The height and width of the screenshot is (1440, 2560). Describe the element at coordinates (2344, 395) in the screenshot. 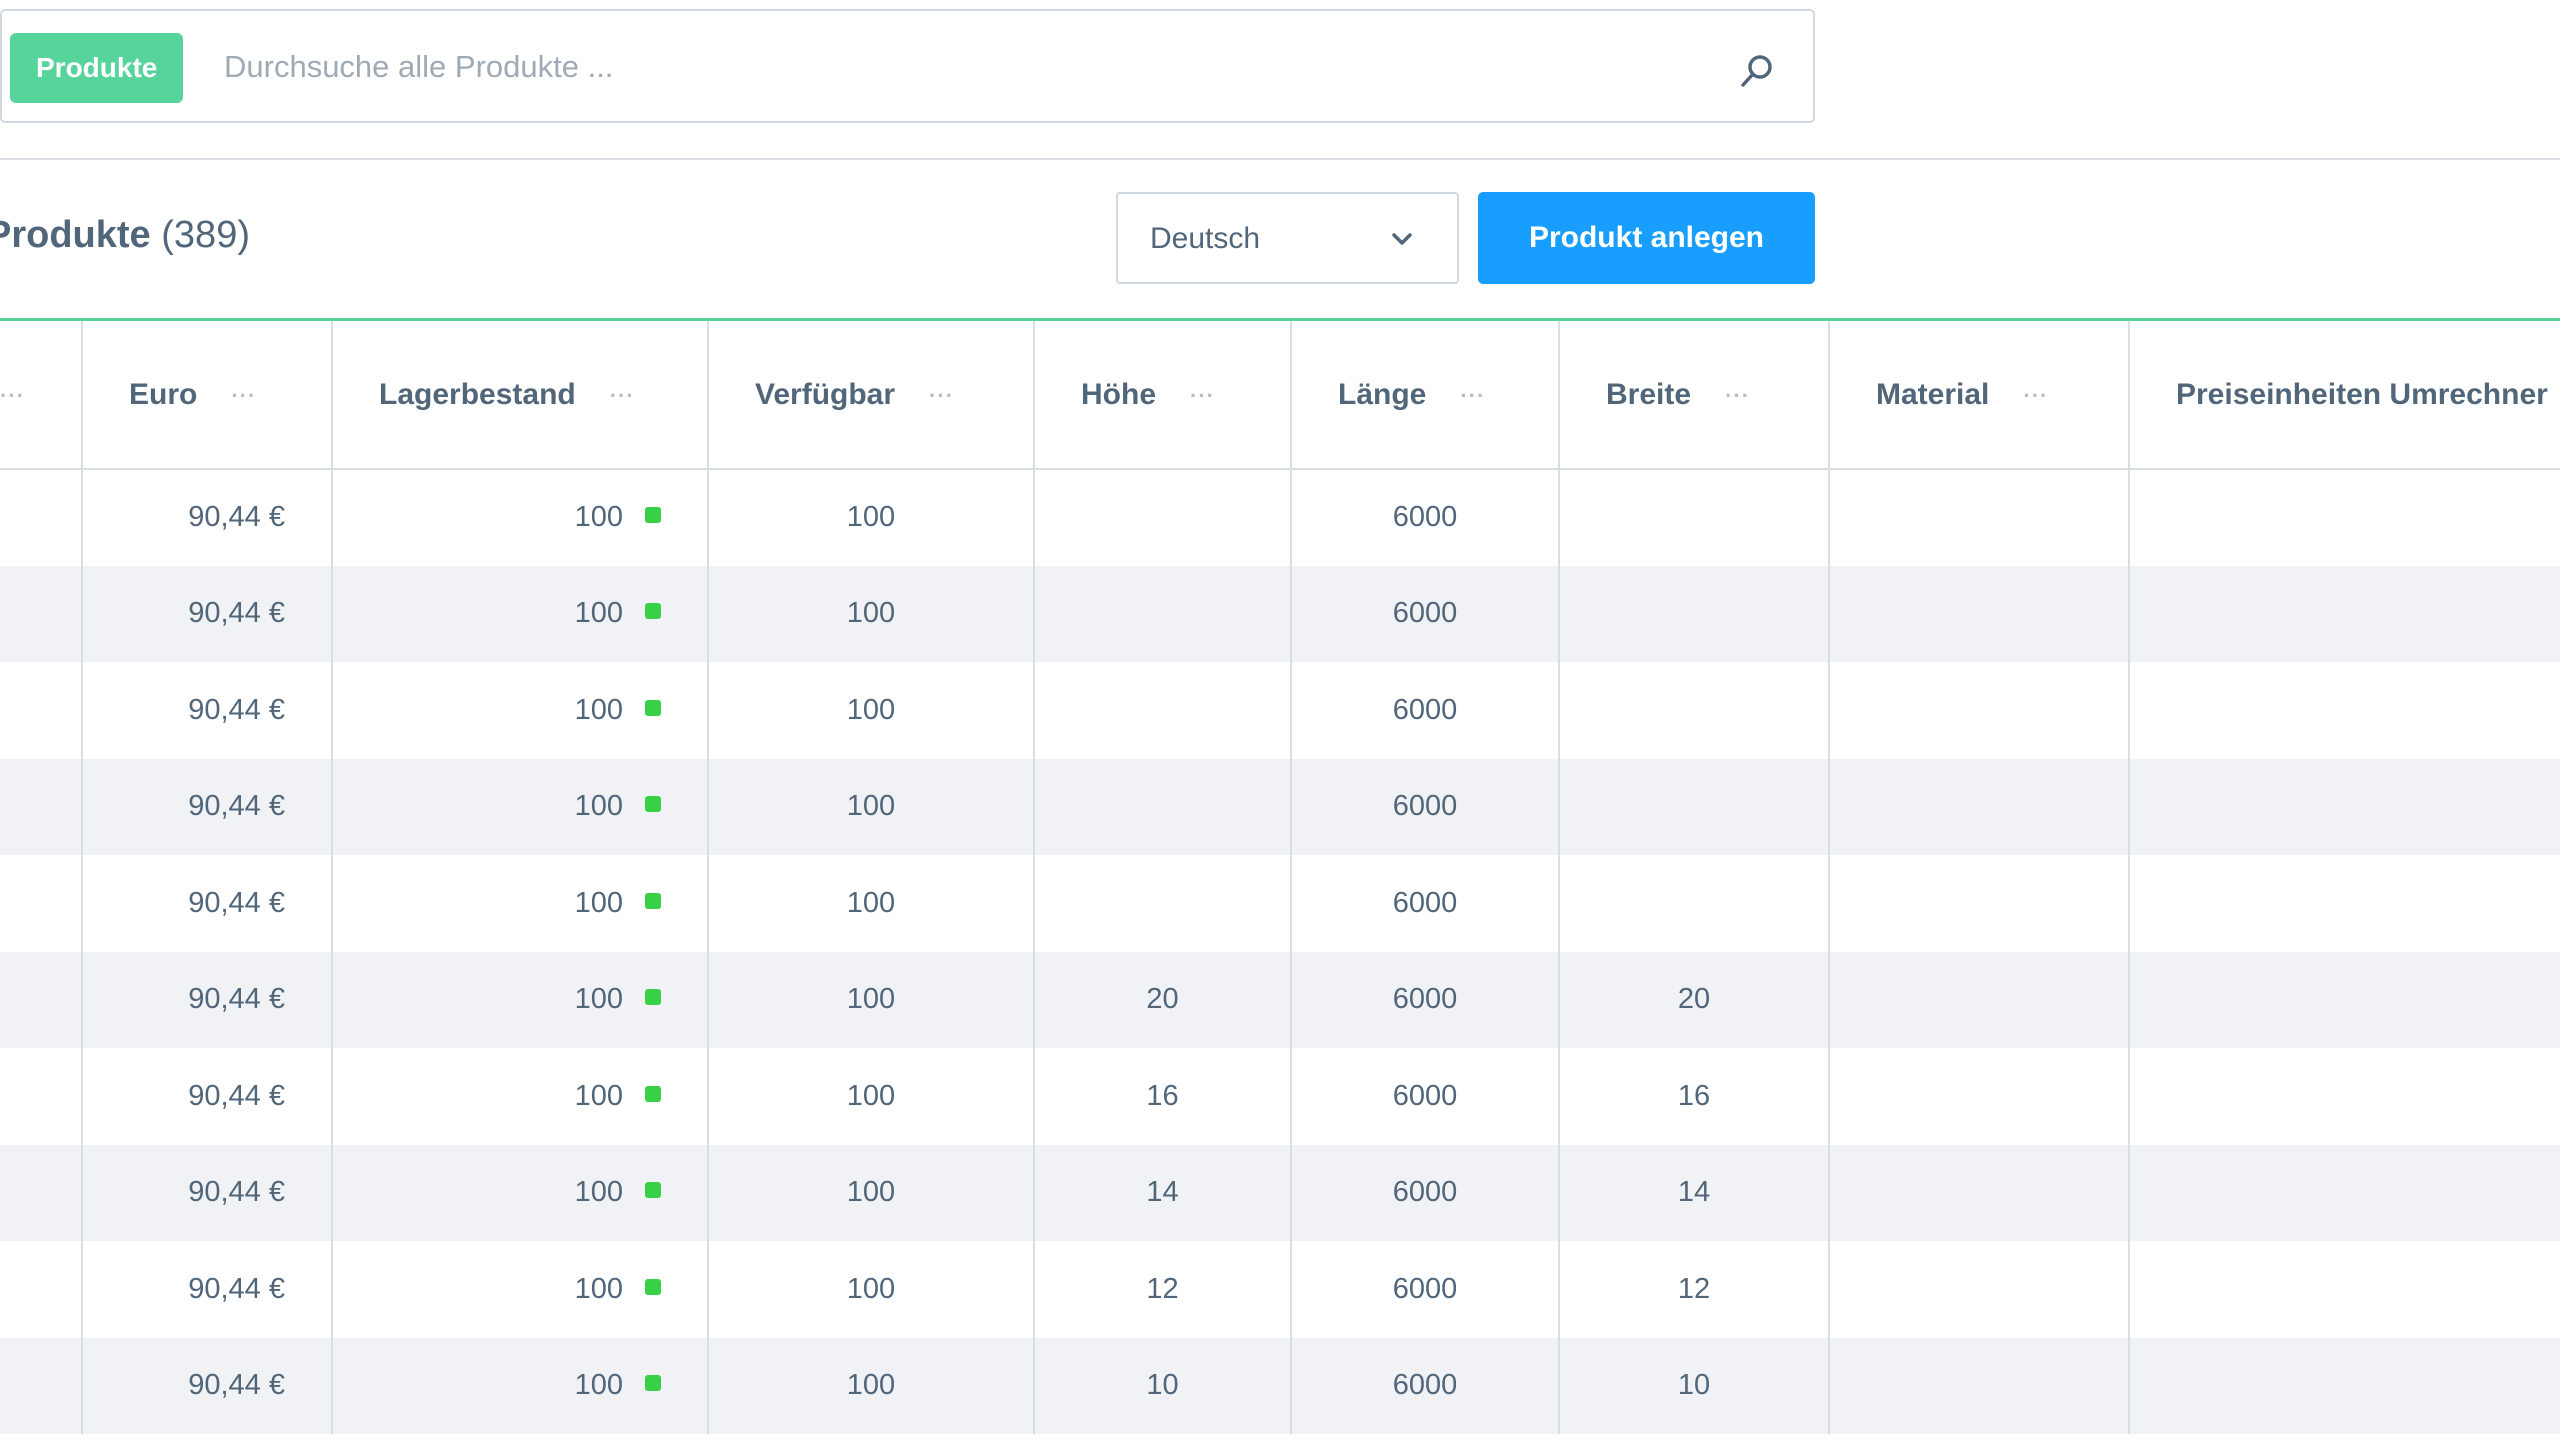

I see `column-header-units: Preiseinheiten Umrechner` at that location.